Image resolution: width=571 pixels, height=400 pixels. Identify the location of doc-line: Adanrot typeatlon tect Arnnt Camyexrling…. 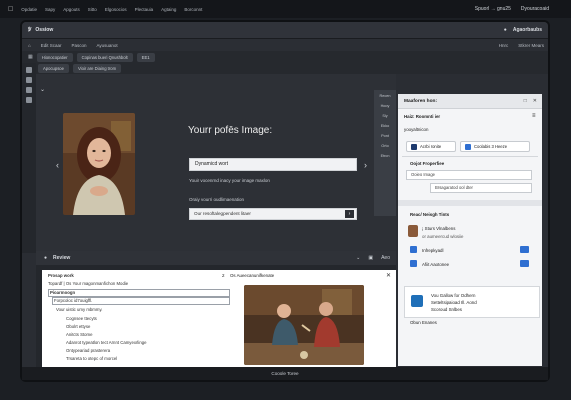
(106, 342).